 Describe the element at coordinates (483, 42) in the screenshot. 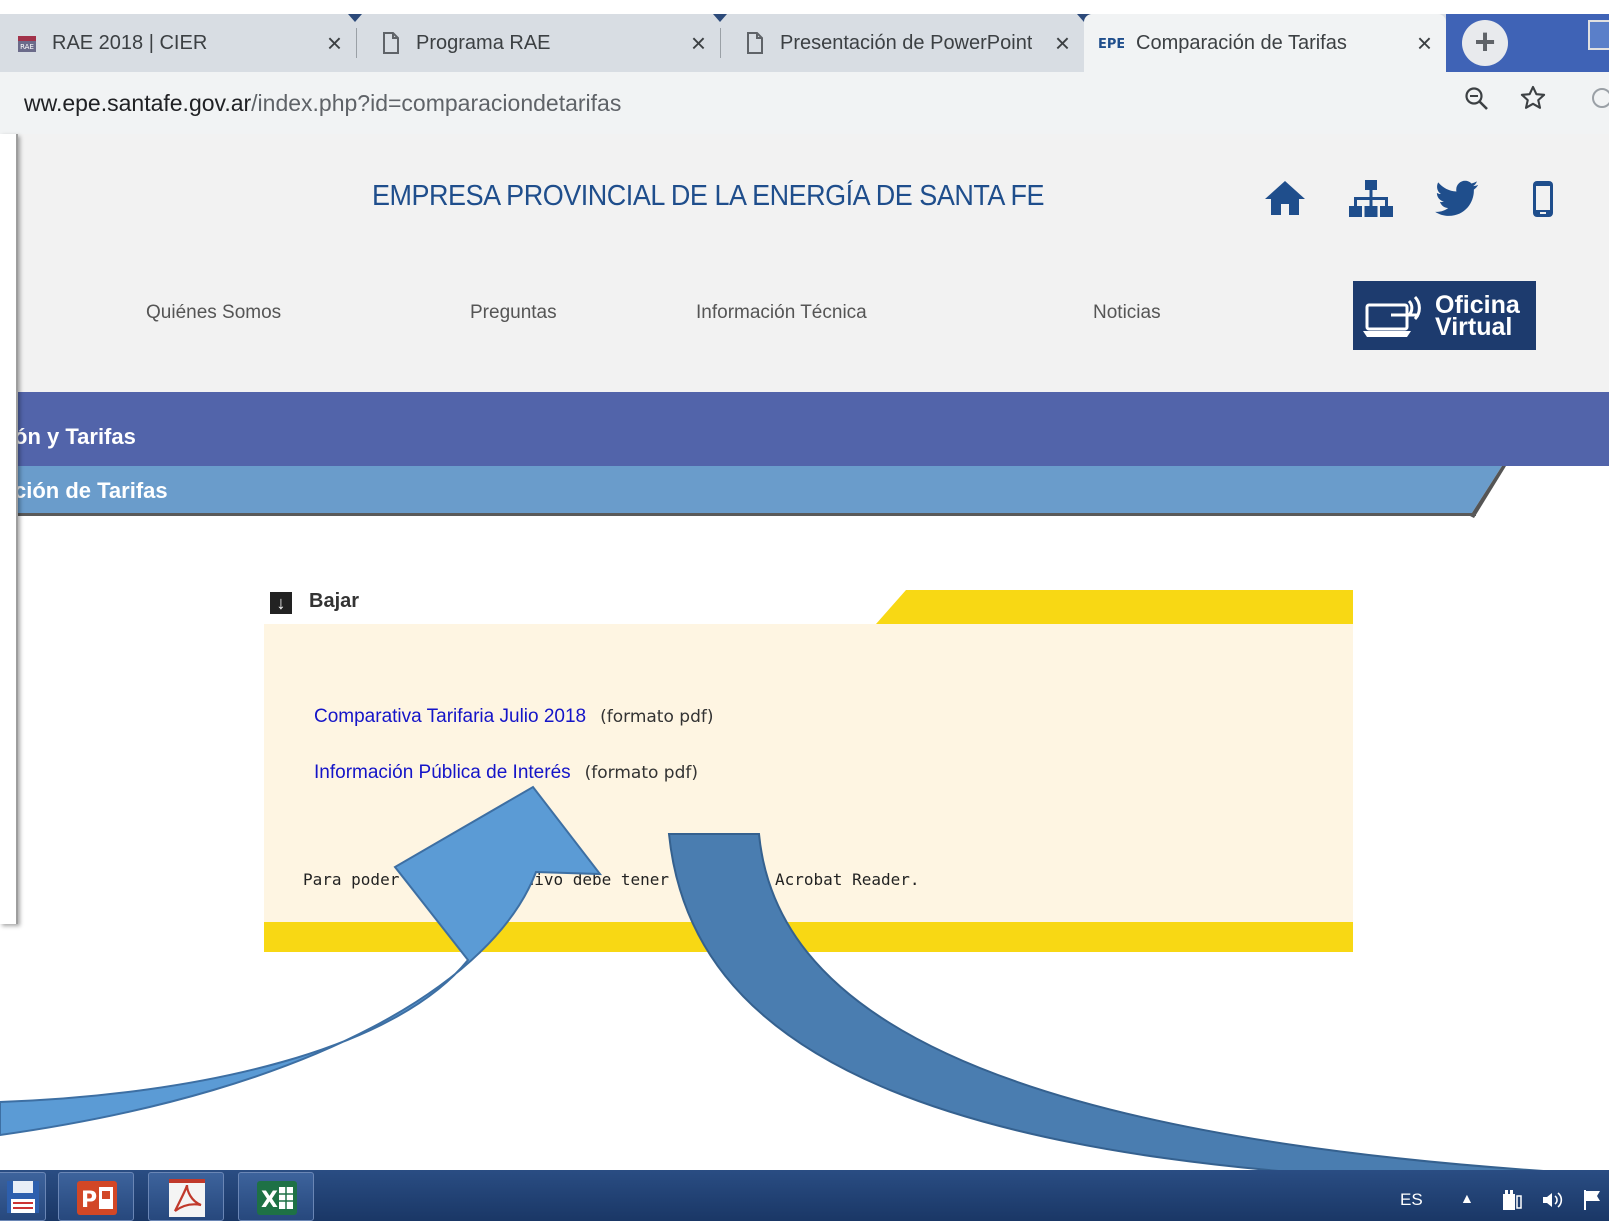

I see `tab-title: Programa RAE` at that location.